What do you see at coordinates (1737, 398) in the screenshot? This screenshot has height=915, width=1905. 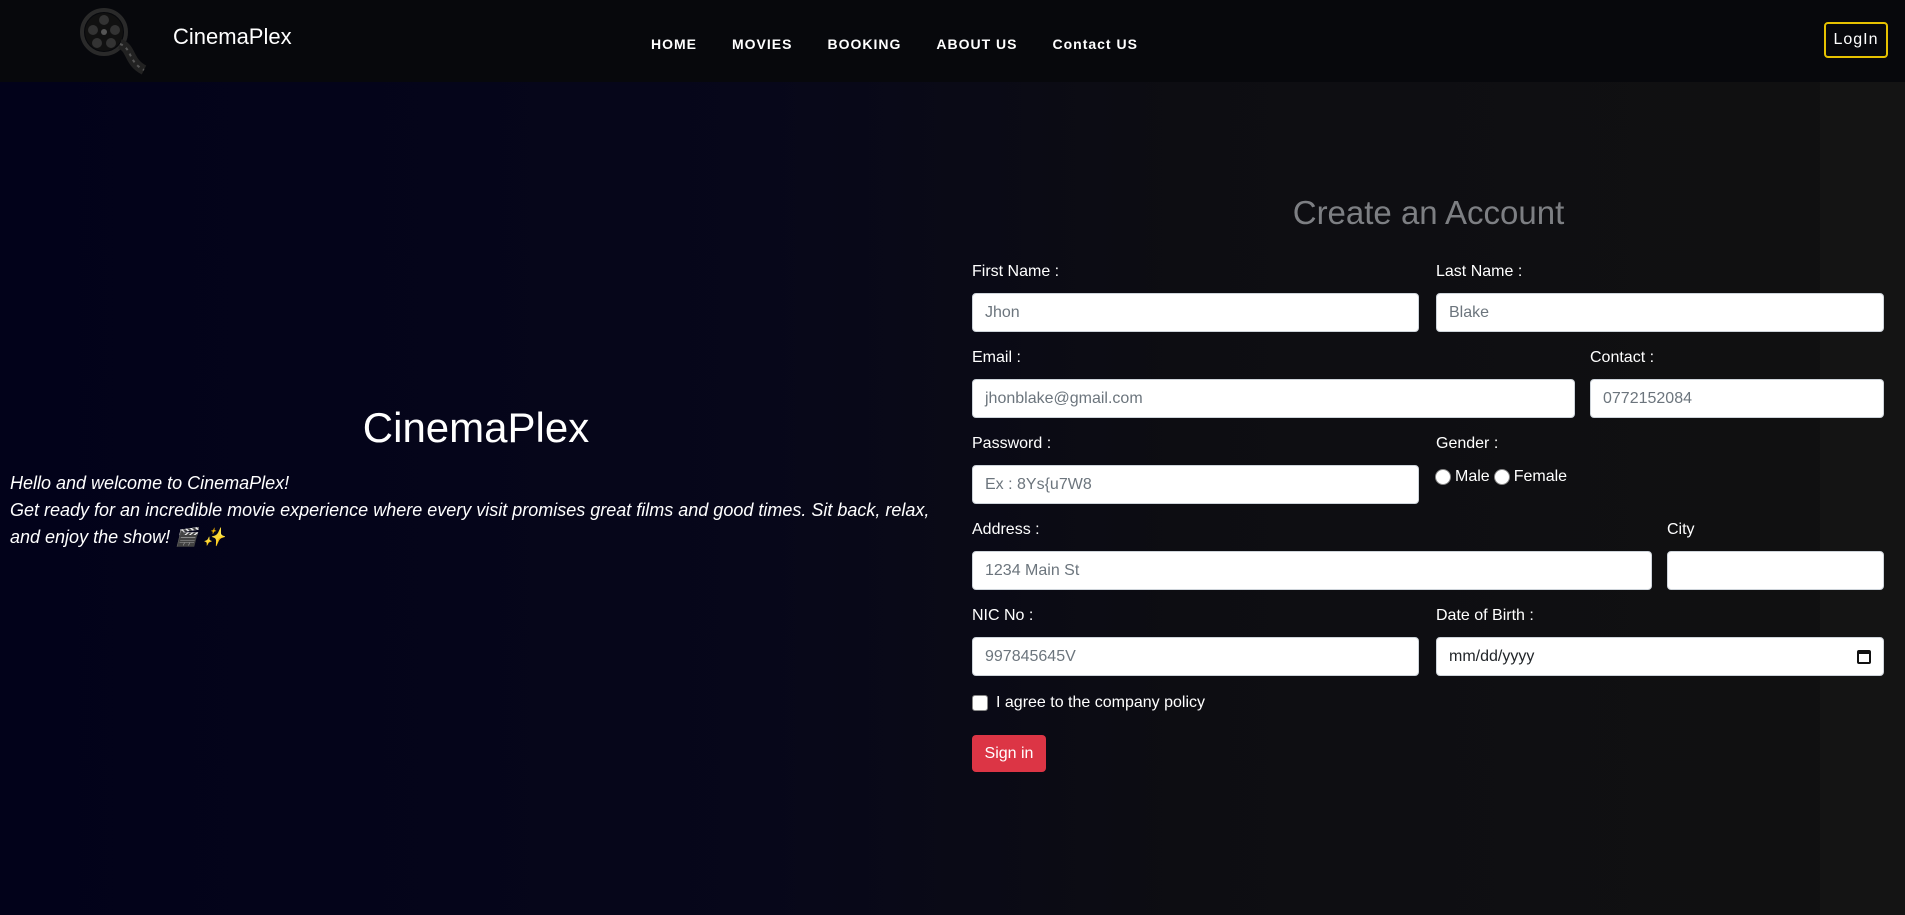 I see `contact-input: 0772152084` at bounding box center [1737, 398].